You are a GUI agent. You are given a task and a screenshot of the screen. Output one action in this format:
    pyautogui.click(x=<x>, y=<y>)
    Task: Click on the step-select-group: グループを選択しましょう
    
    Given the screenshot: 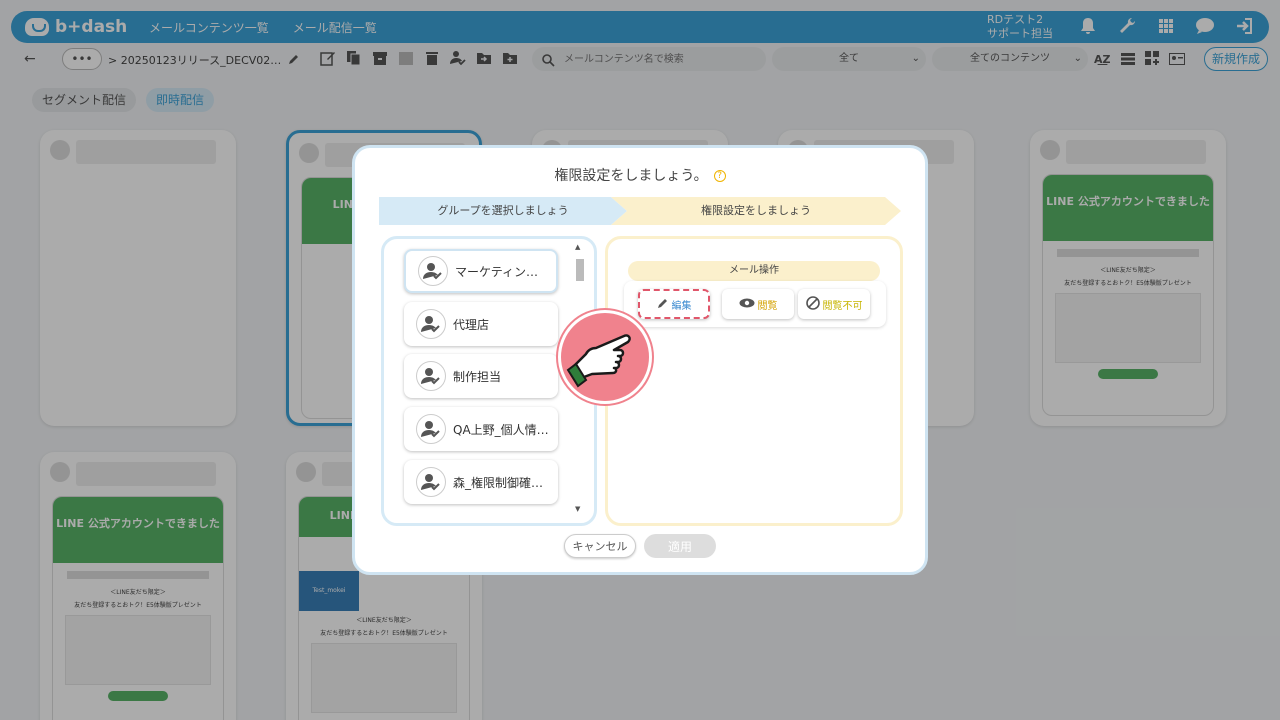 What is the action you would take?
    pyautogui.click(x=503, y=211)
    